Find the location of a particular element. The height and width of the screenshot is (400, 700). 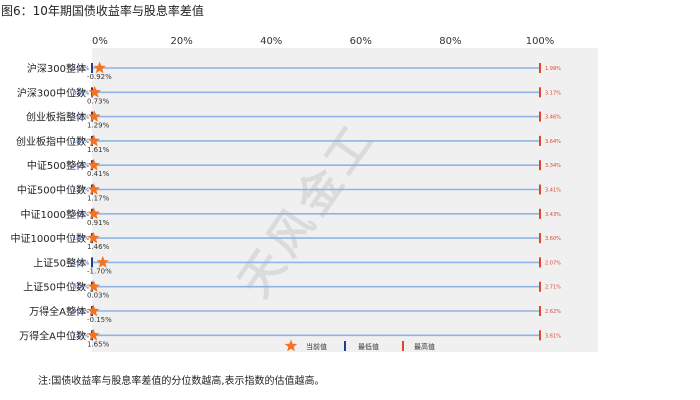

x-tick-label: 0% is located at coordinates (100, 41).